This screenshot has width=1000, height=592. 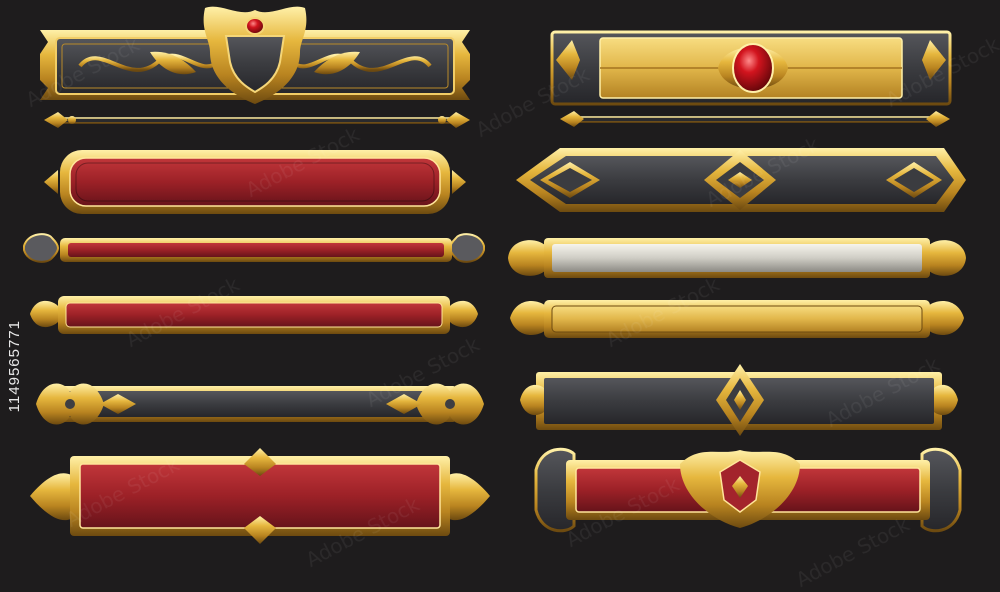 What do you see at coordinates (748, 490) in the screenshot?
I see `banner-crest-center-red` at bounding box center [748, 490].